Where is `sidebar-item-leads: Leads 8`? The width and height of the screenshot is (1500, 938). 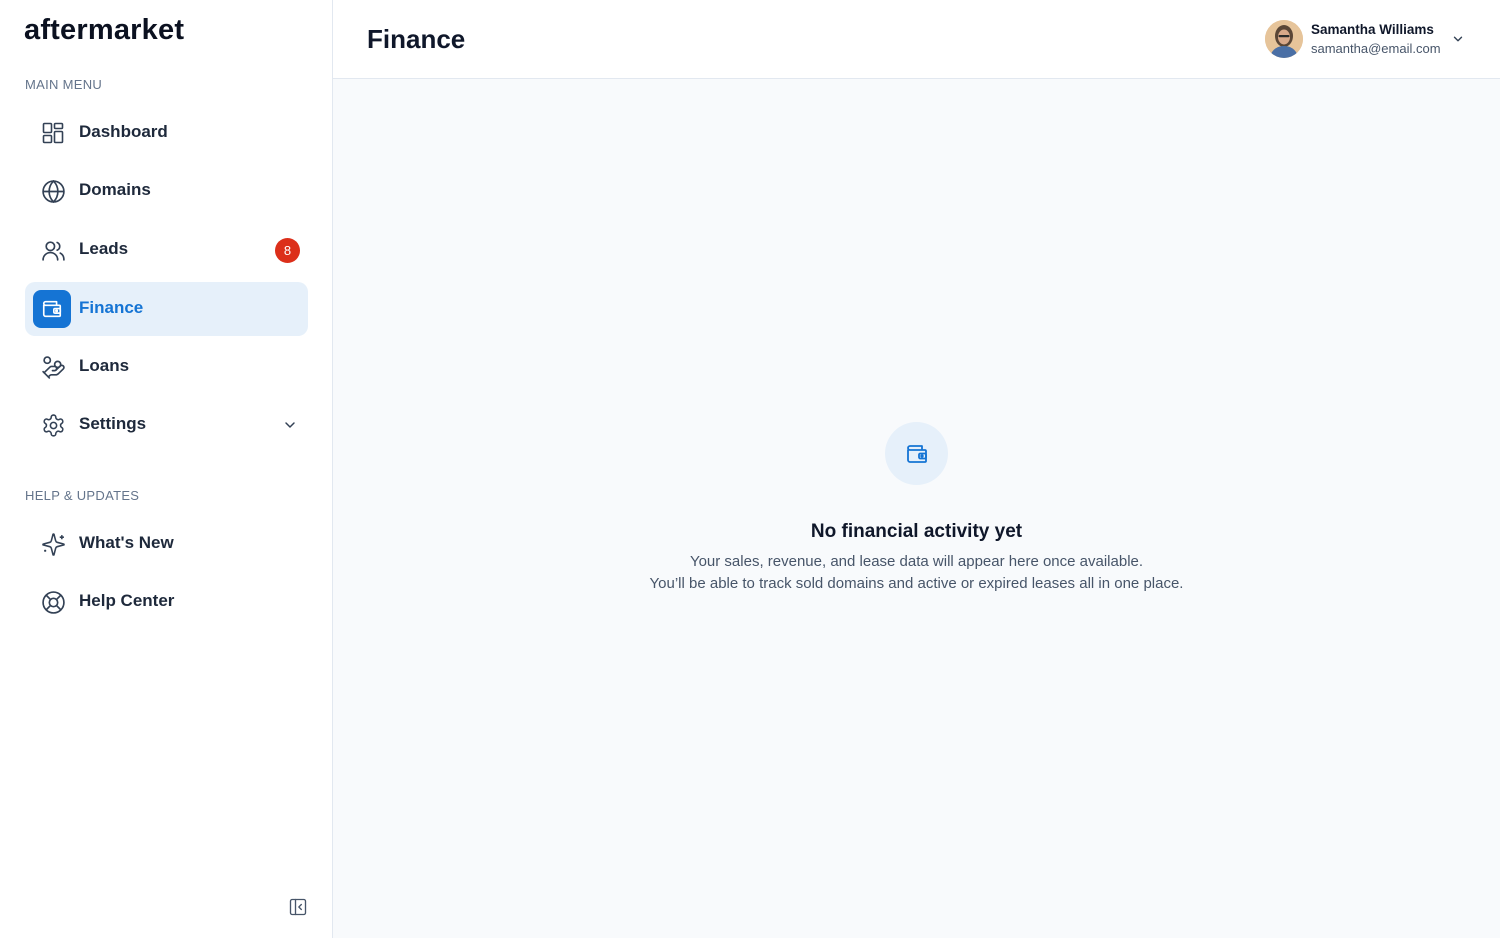 sidebar-item-leads: Leads 8 is located at coordinates (166, 250).